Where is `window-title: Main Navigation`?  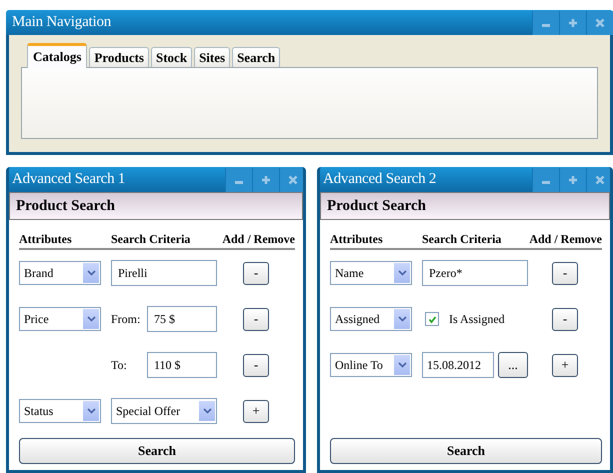 window-title: Main Navigation is located at coordinates (61, 22).